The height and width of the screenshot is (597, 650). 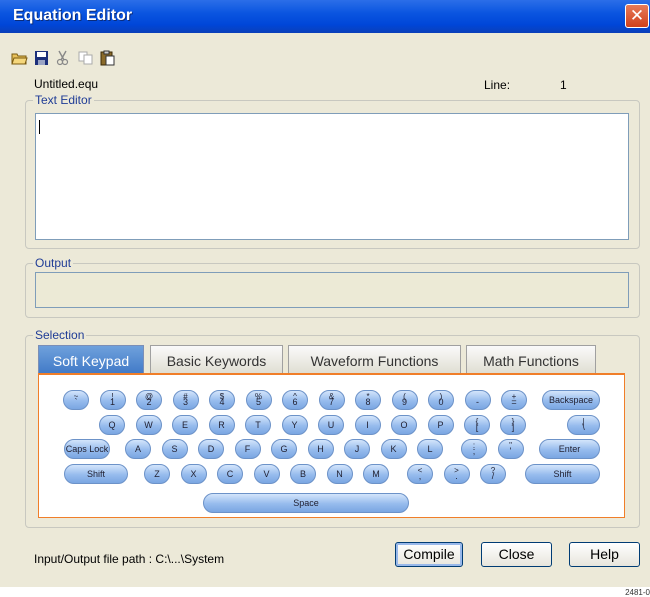 I want to click on key-7: & 7, so click(x=331, y=400).